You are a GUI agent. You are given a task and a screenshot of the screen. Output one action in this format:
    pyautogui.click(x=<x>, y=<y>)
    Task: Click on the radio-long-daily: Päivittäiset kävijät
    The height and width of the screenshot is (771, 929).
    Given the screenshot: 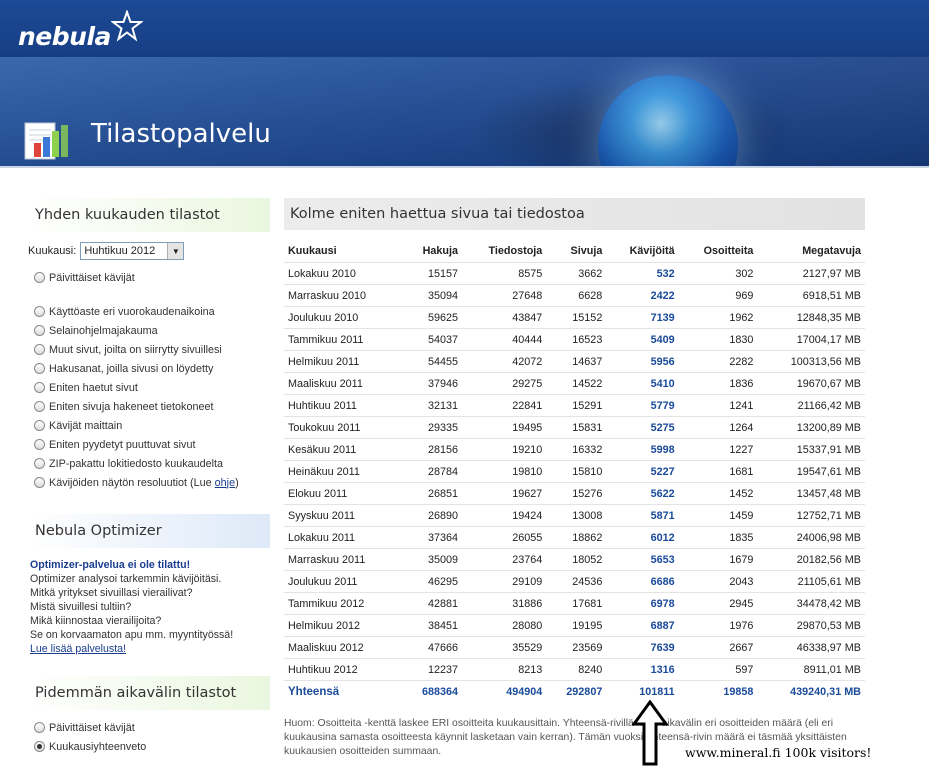 What is the action you would take?
    pyautogui.click(x=149, y=727)
    